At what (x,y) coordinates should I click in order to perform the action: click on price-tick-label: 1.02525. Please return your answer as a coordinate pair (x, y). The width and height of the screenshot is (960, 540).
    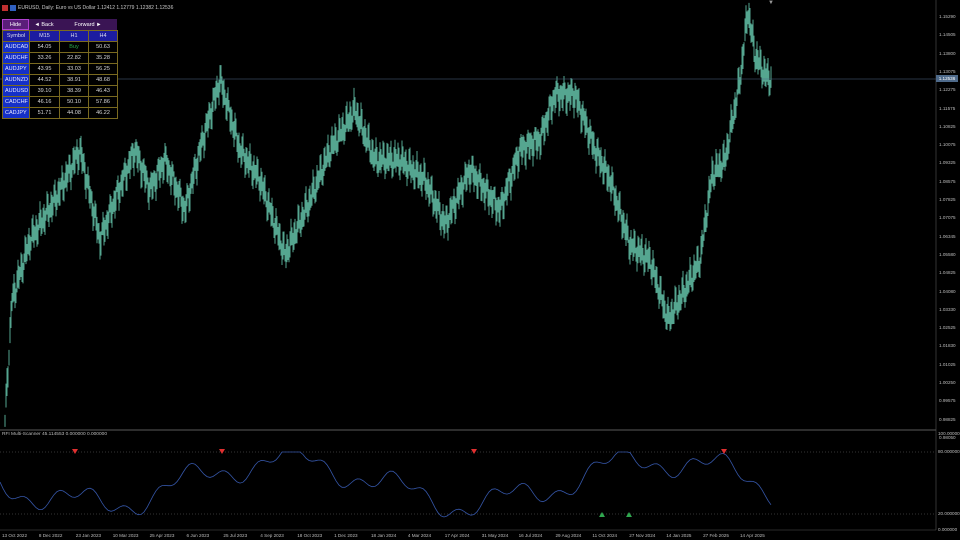
    Looking at the image, I should click on (947, 328).